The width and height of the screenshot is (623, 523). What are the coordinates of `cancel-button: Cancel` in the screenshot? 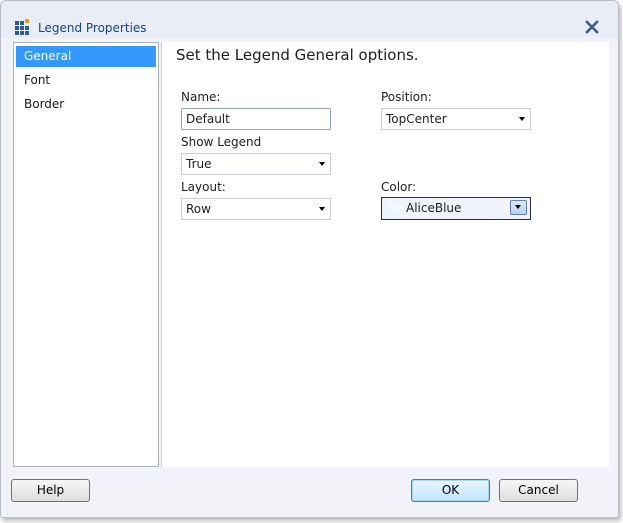 It's located at (538, 490).